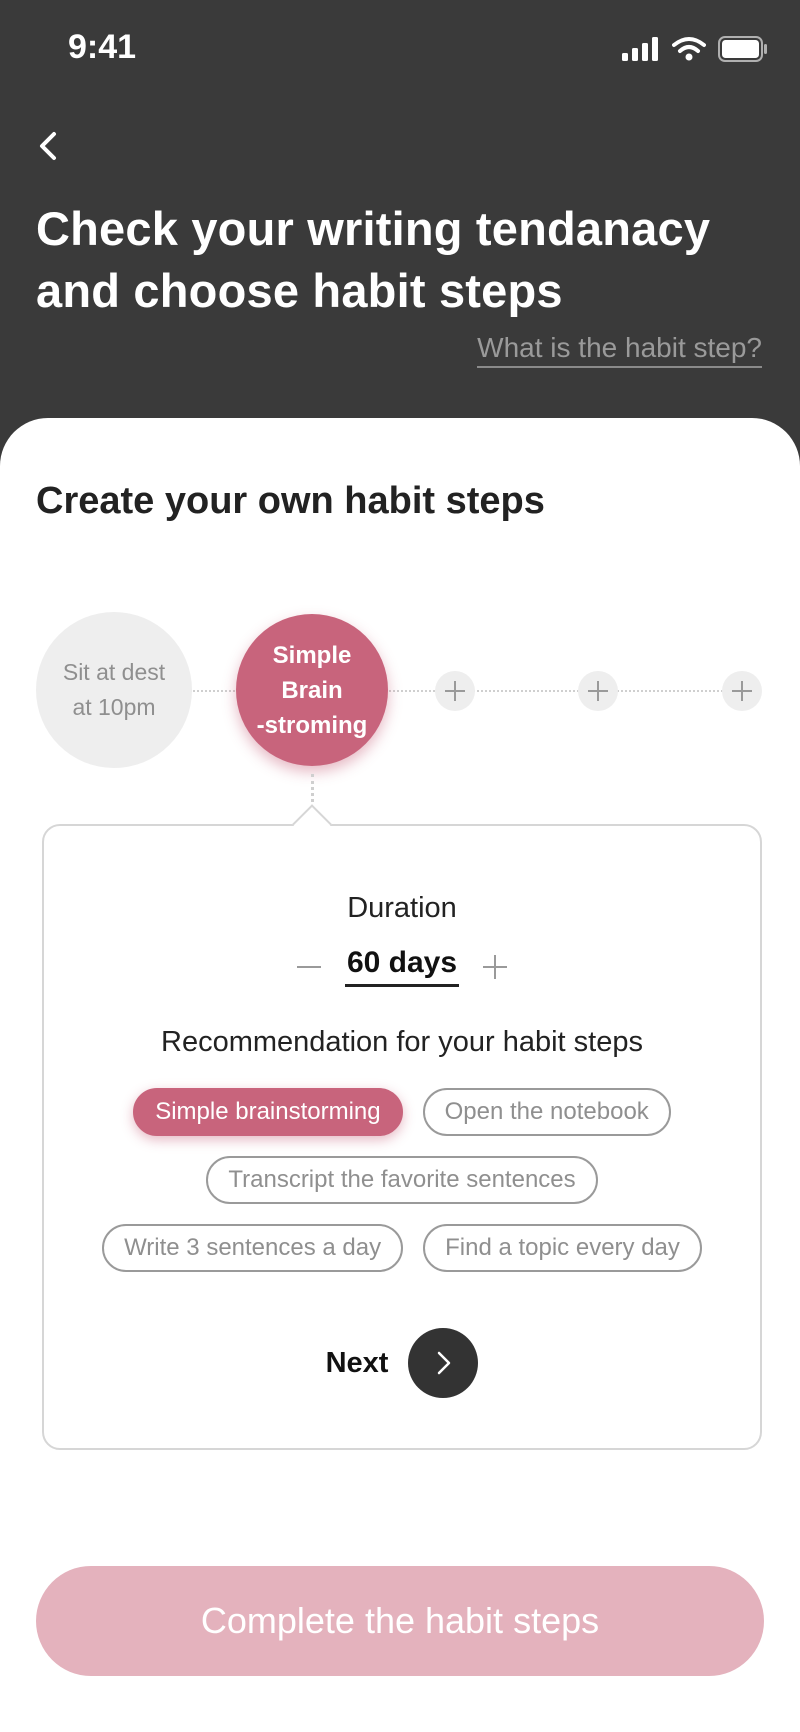 The image size is (800, 1732). I want to click on wifi-icon, so click(689, 49).